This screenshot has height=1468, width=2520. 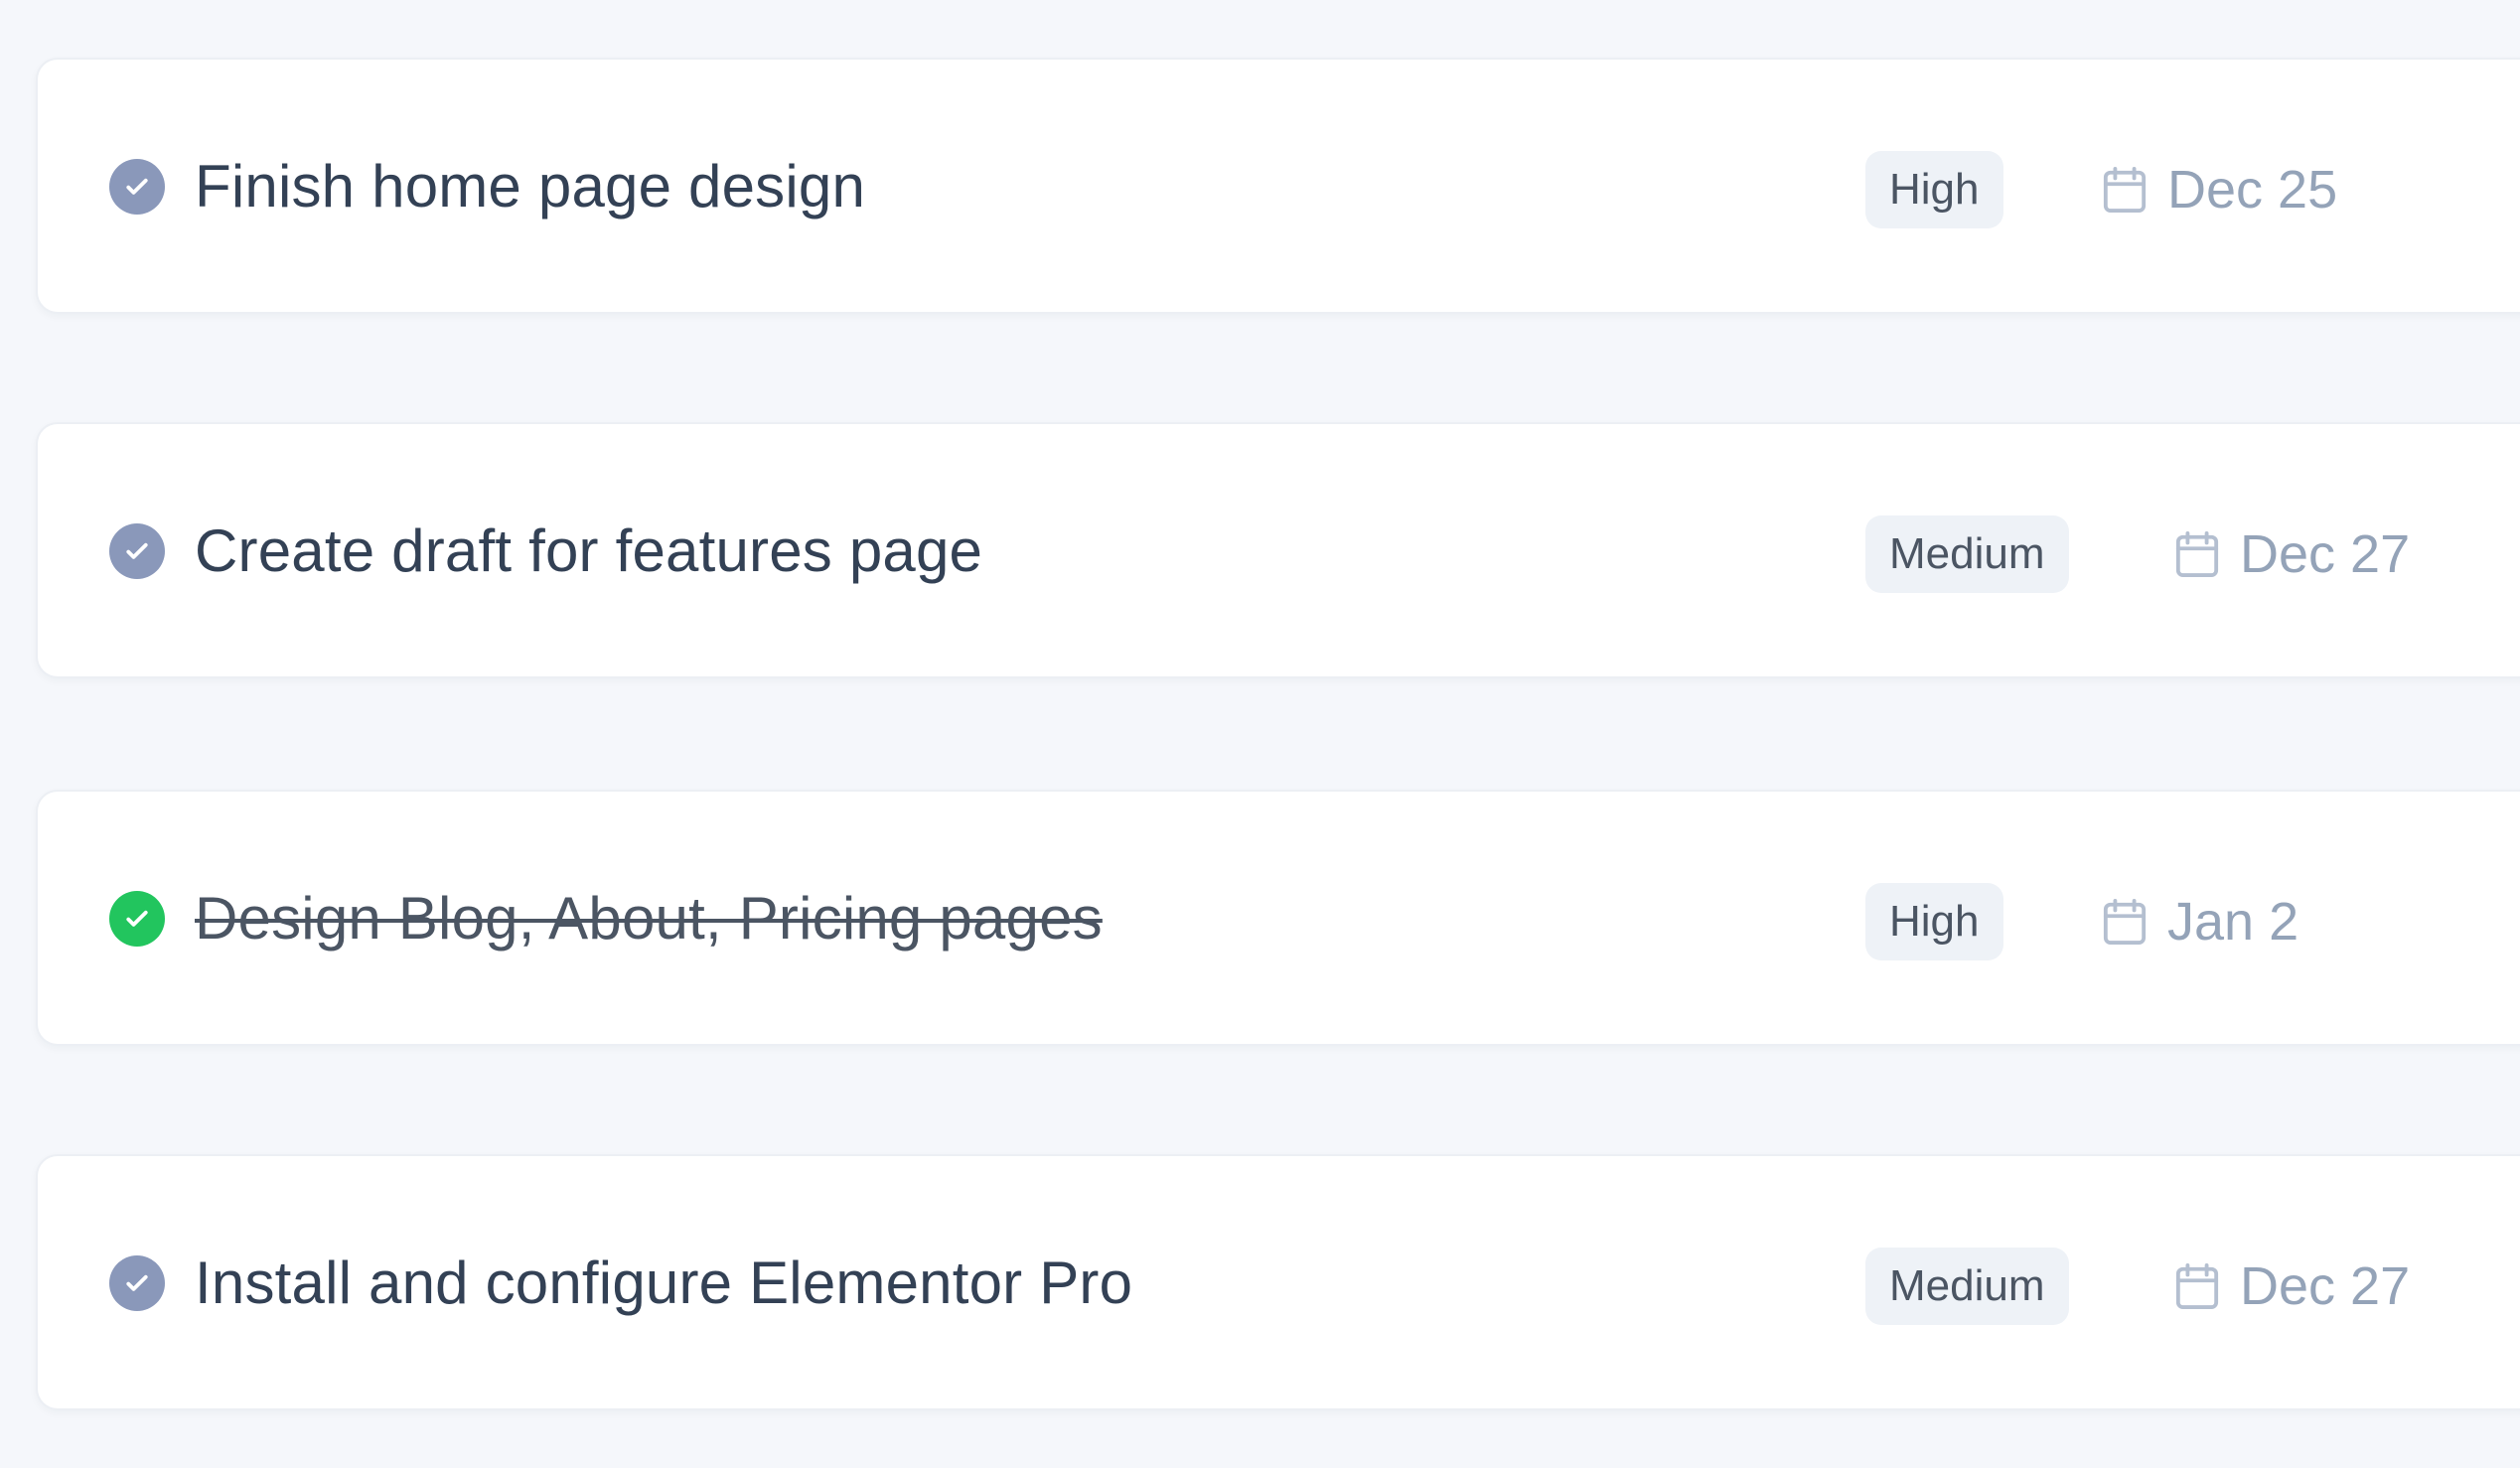 I want to click on due-date-text: Dec 25, so click(x=2252, y=190).